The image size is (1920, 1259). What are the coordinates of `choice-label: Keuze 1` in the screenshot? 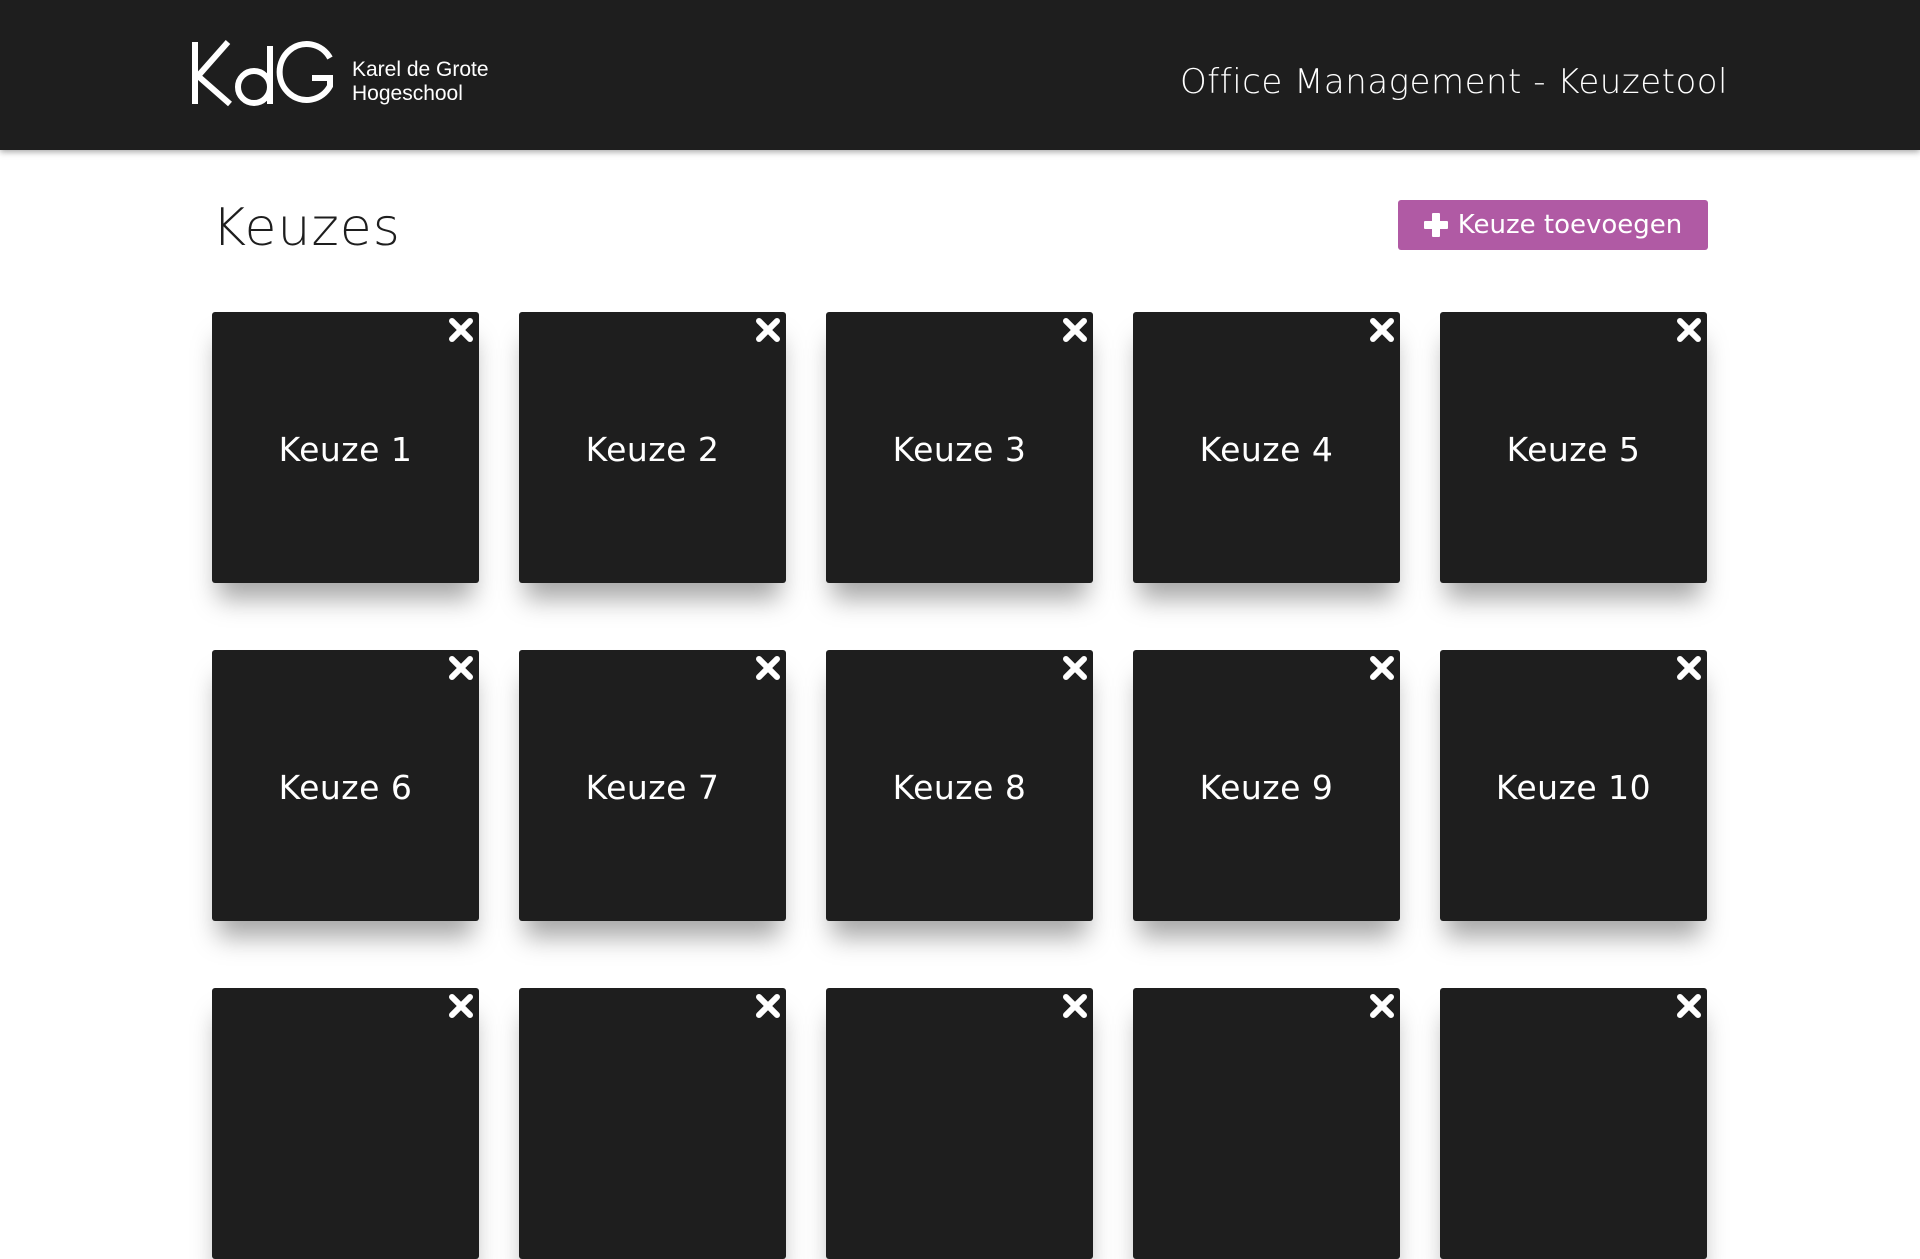 It's located at (345, 449).